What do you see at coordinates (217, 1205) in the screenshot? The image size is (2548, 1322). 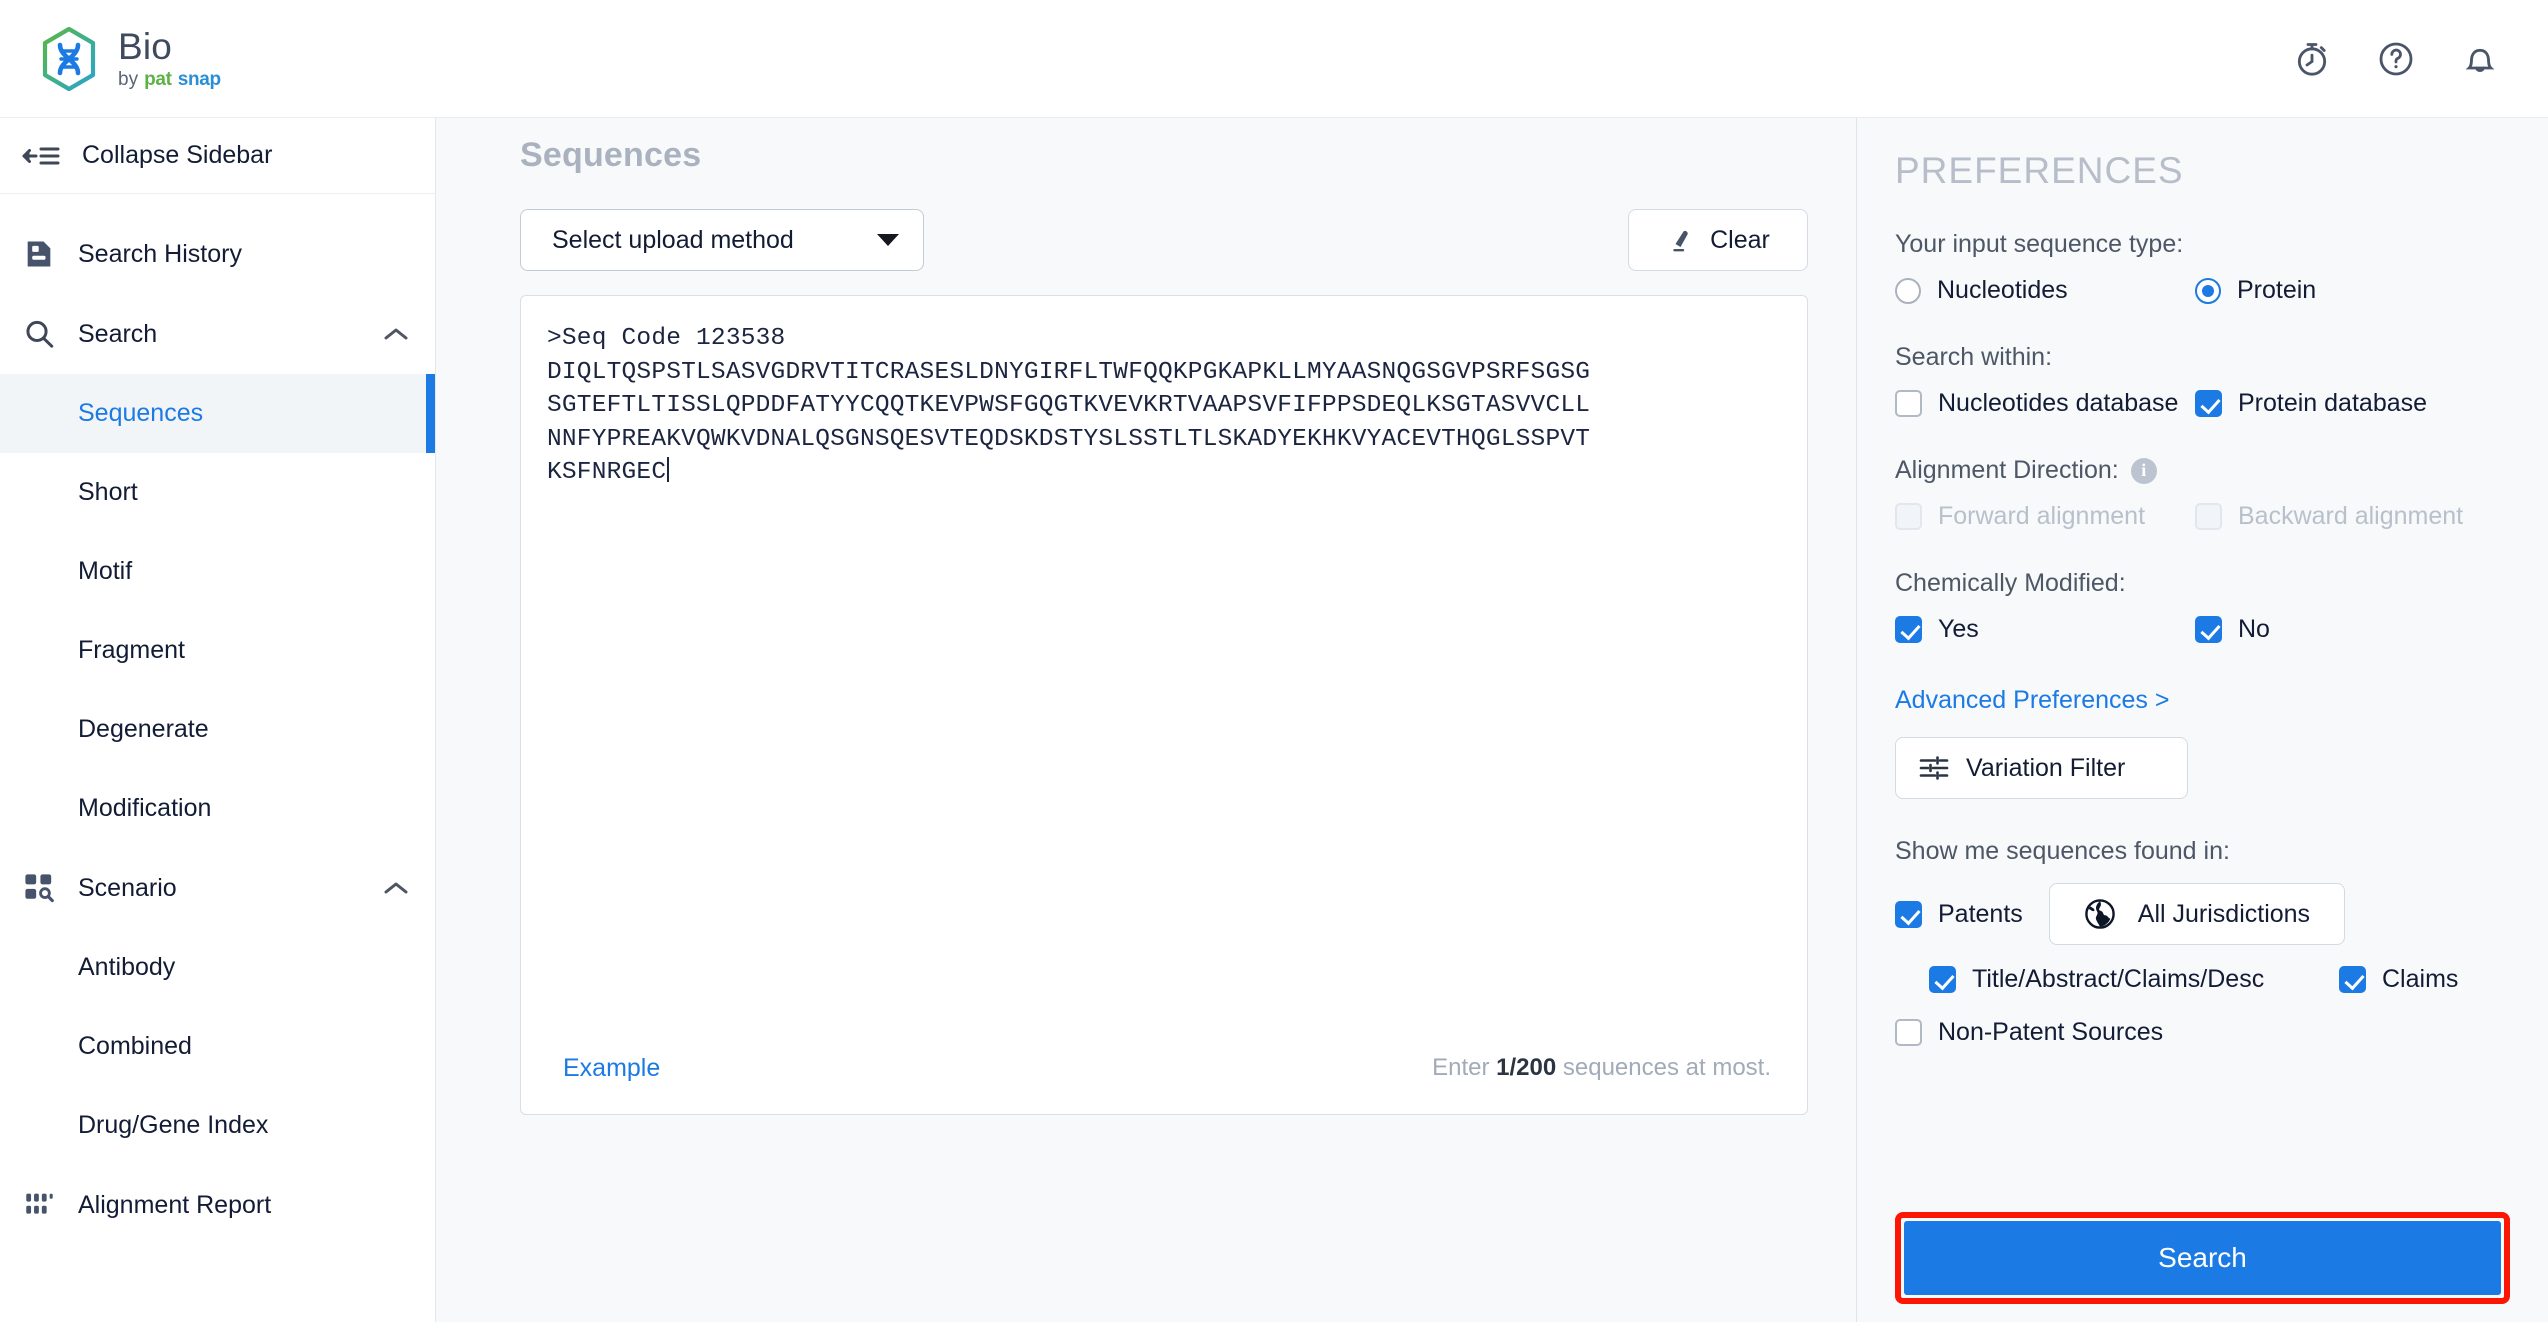 I see `sidebar-item-alignment-report: Alignment Report` at bounding box center [217, 1205].